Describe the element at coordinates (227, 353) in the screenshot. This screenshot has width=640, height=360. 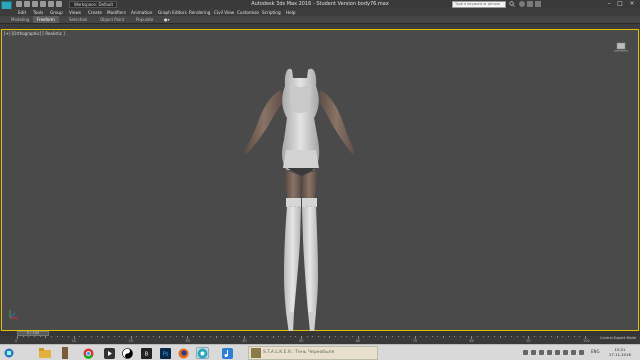
I see `music-icon` at that location.